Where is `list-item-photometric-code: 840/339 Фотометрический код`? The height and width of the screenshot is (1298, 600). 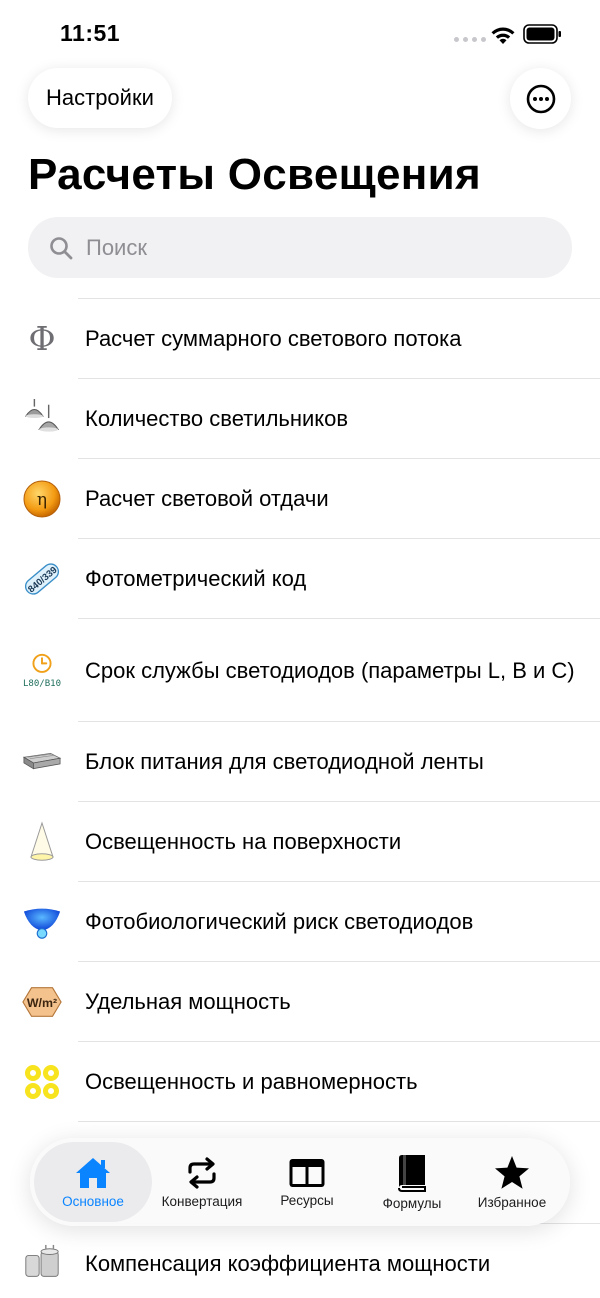 list-item-photometric-code: 840/339 Фотометрический код is located at coordinates (300, 579).